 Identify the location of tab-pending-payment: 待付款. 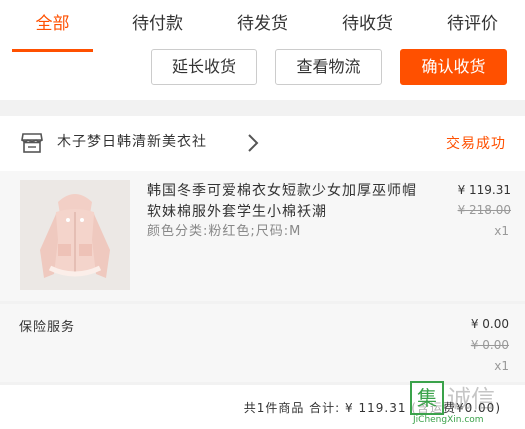
(157, 26).